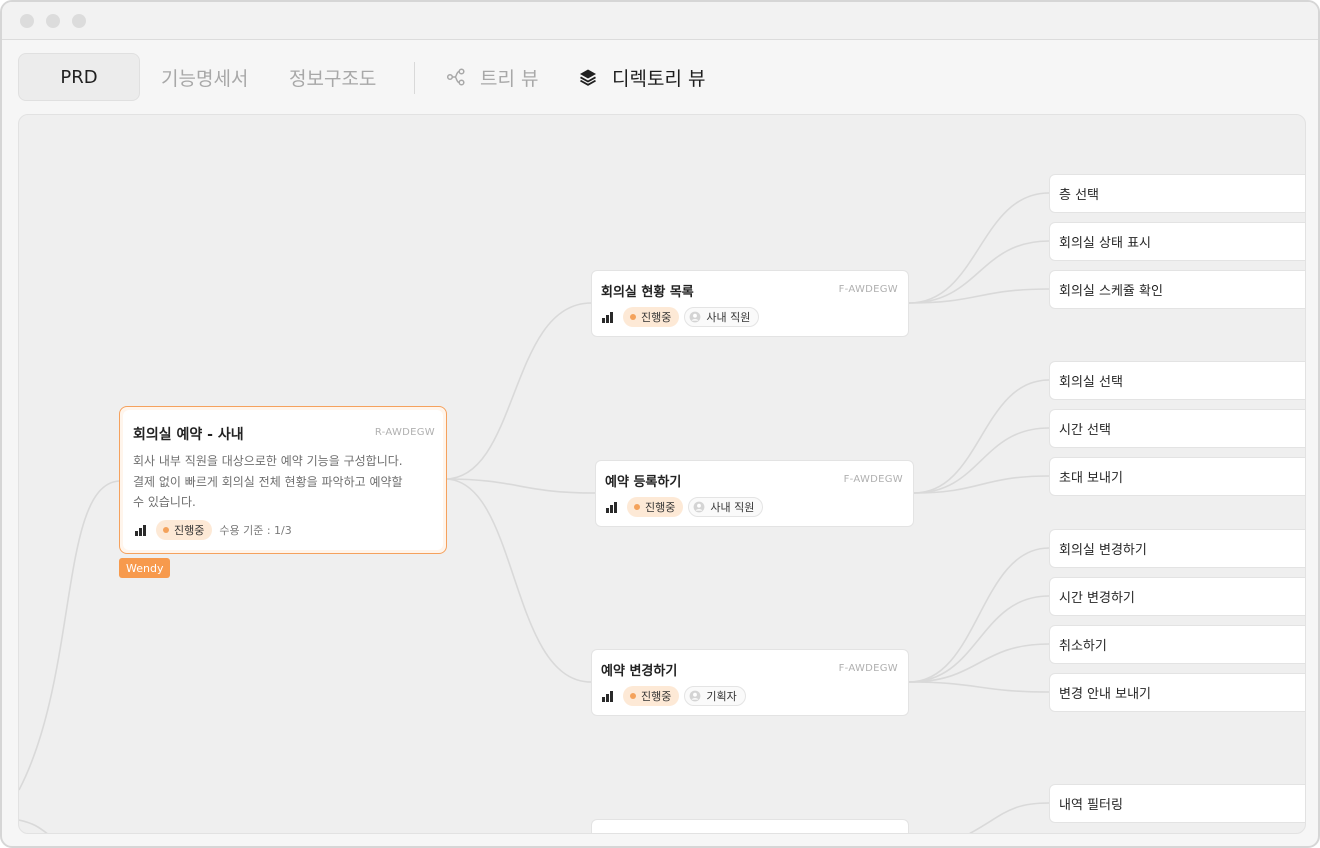 The height and width of the screenshot is (848, 1320). What do you see at coordinates (588, 77) in the screenshot?
I see `layers-icon` at bounding box center [588, 77].